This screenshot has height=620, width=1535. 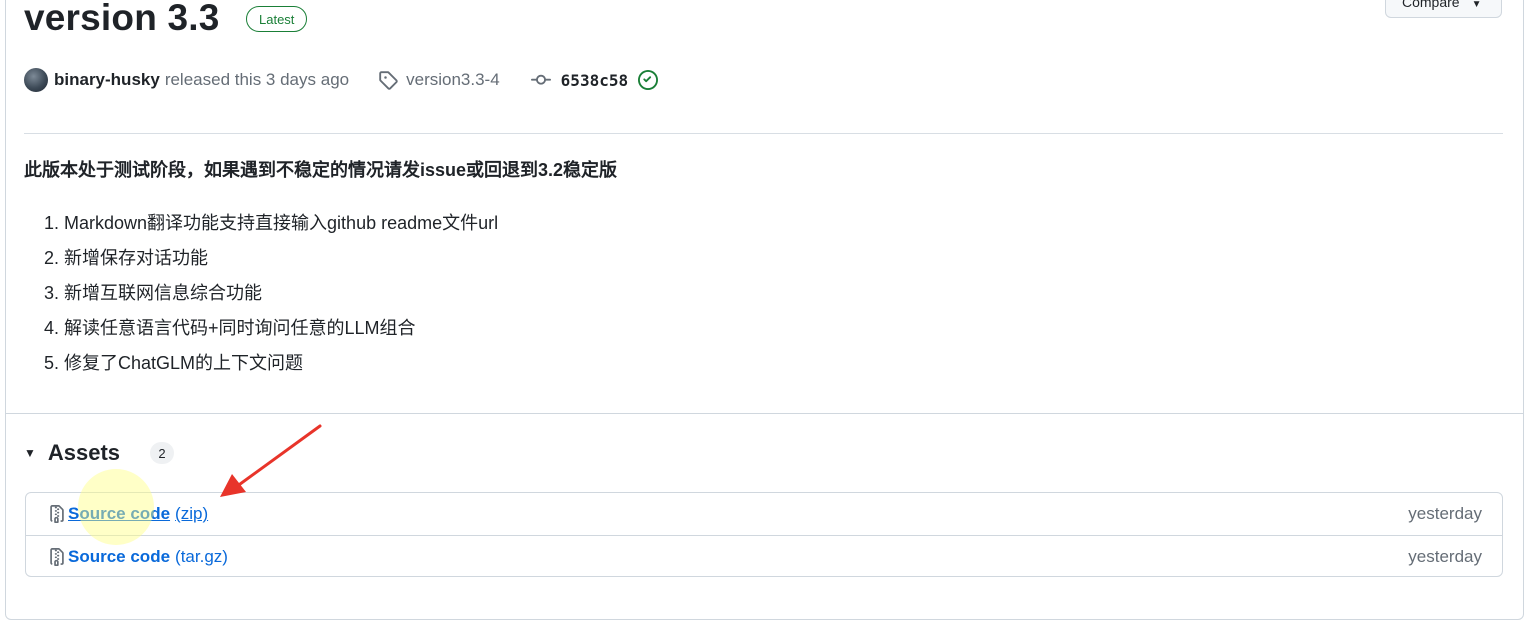 I want to click on compare-button: Compare ▼, so click(x=1443, y=9).